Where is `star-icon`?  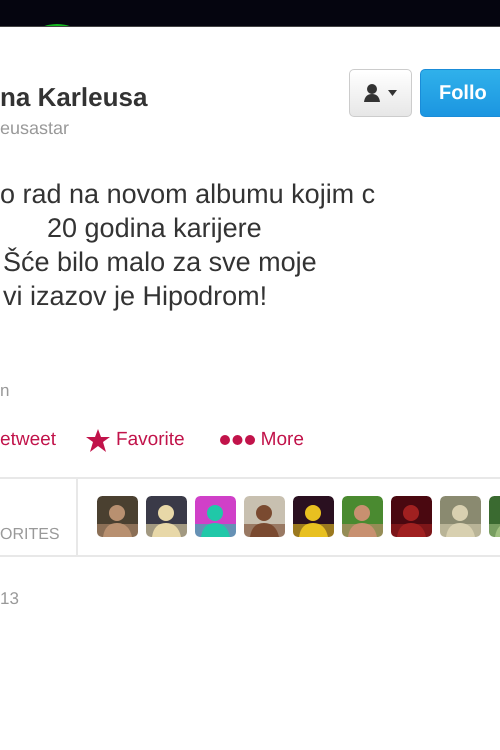
star-icon is located at coordinates (98, 440).